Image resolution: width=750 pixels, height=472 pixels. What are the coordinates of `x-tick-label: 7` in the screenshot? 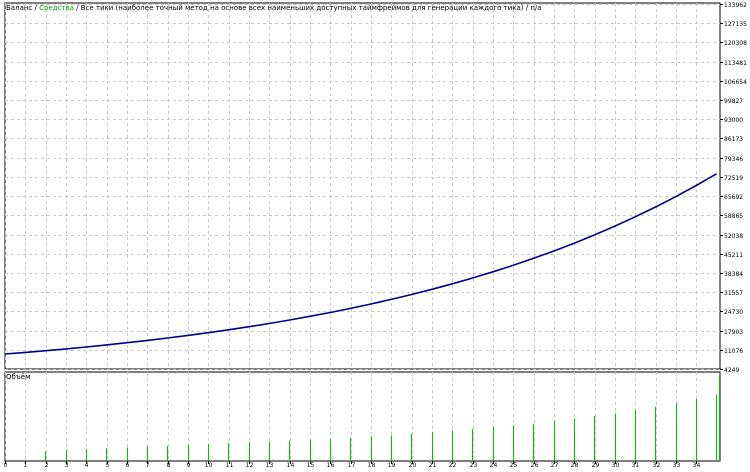 It's located at (148, 465).